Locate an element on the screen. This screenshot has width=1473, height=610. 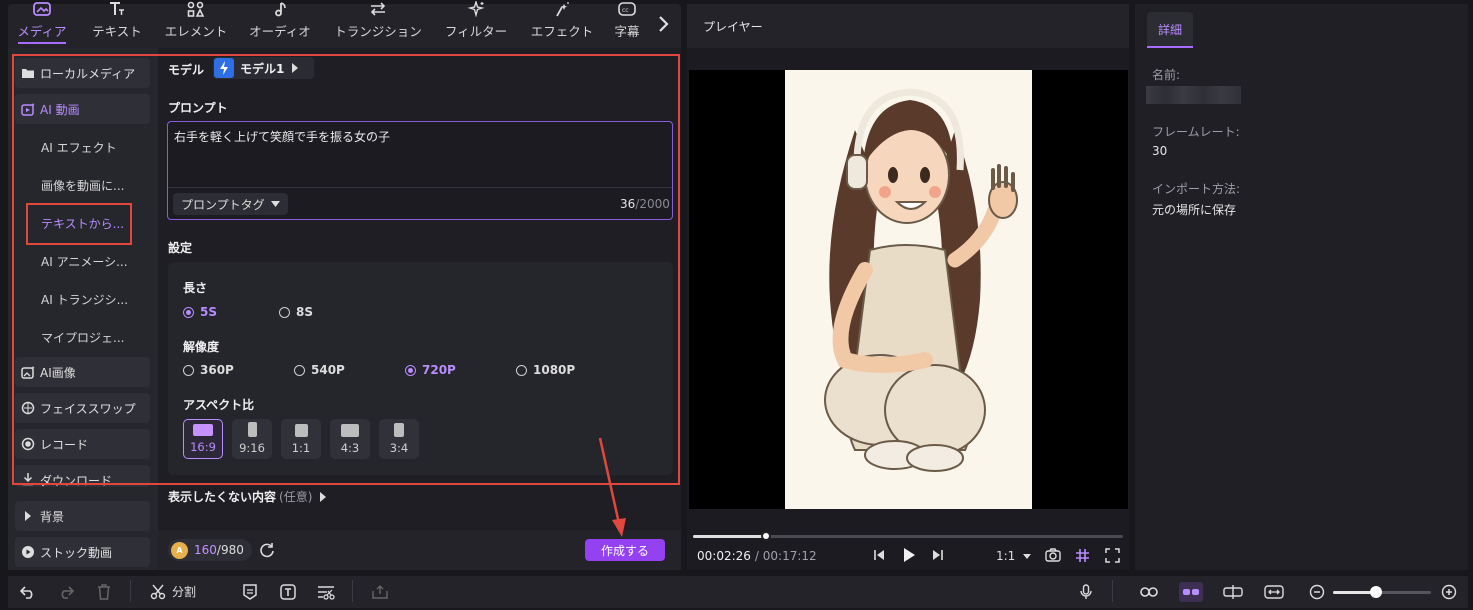
play-circle-icon is located at coordinates (28, 552).